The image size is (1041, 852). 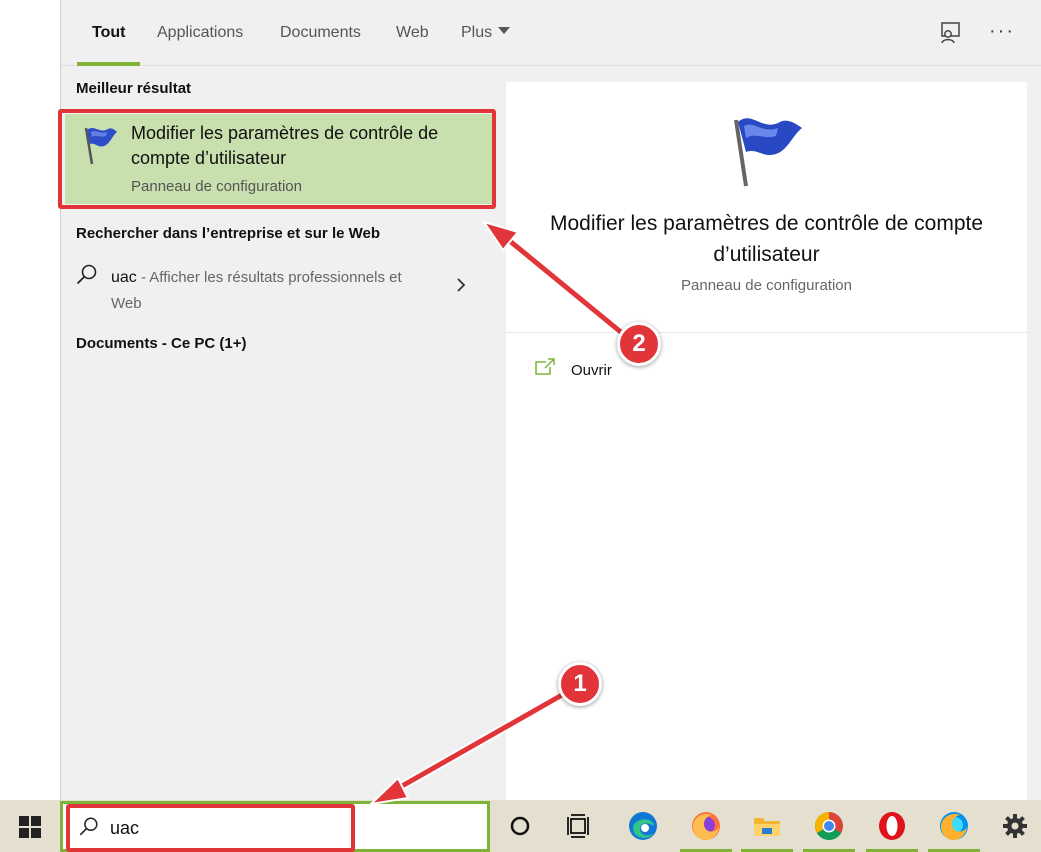 I want to click on taskbar-search-input: uac, so click(x=275, y=826).